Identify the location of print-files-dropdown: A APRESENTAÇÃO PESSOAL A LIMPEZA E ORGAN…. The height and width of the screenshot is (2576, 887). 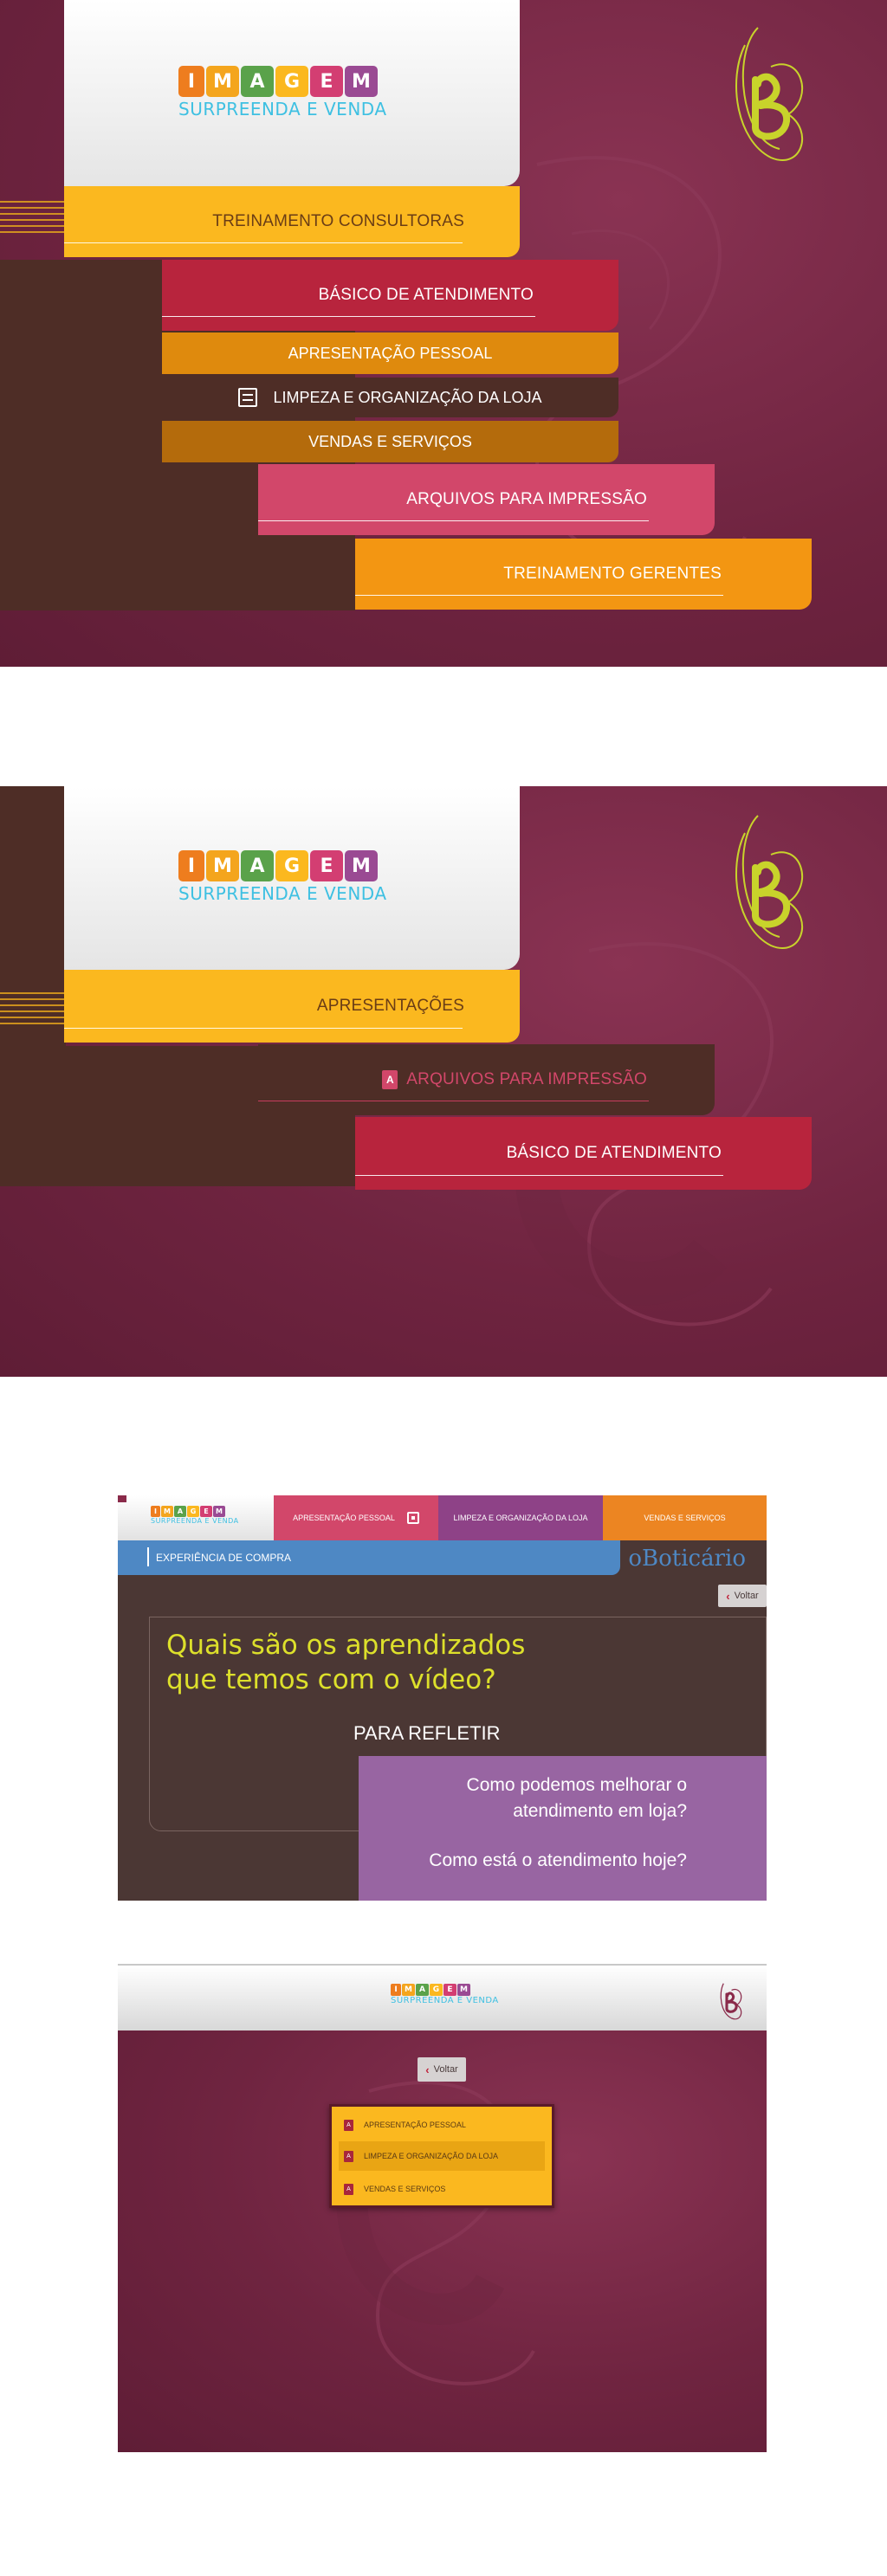
(441, 2156).